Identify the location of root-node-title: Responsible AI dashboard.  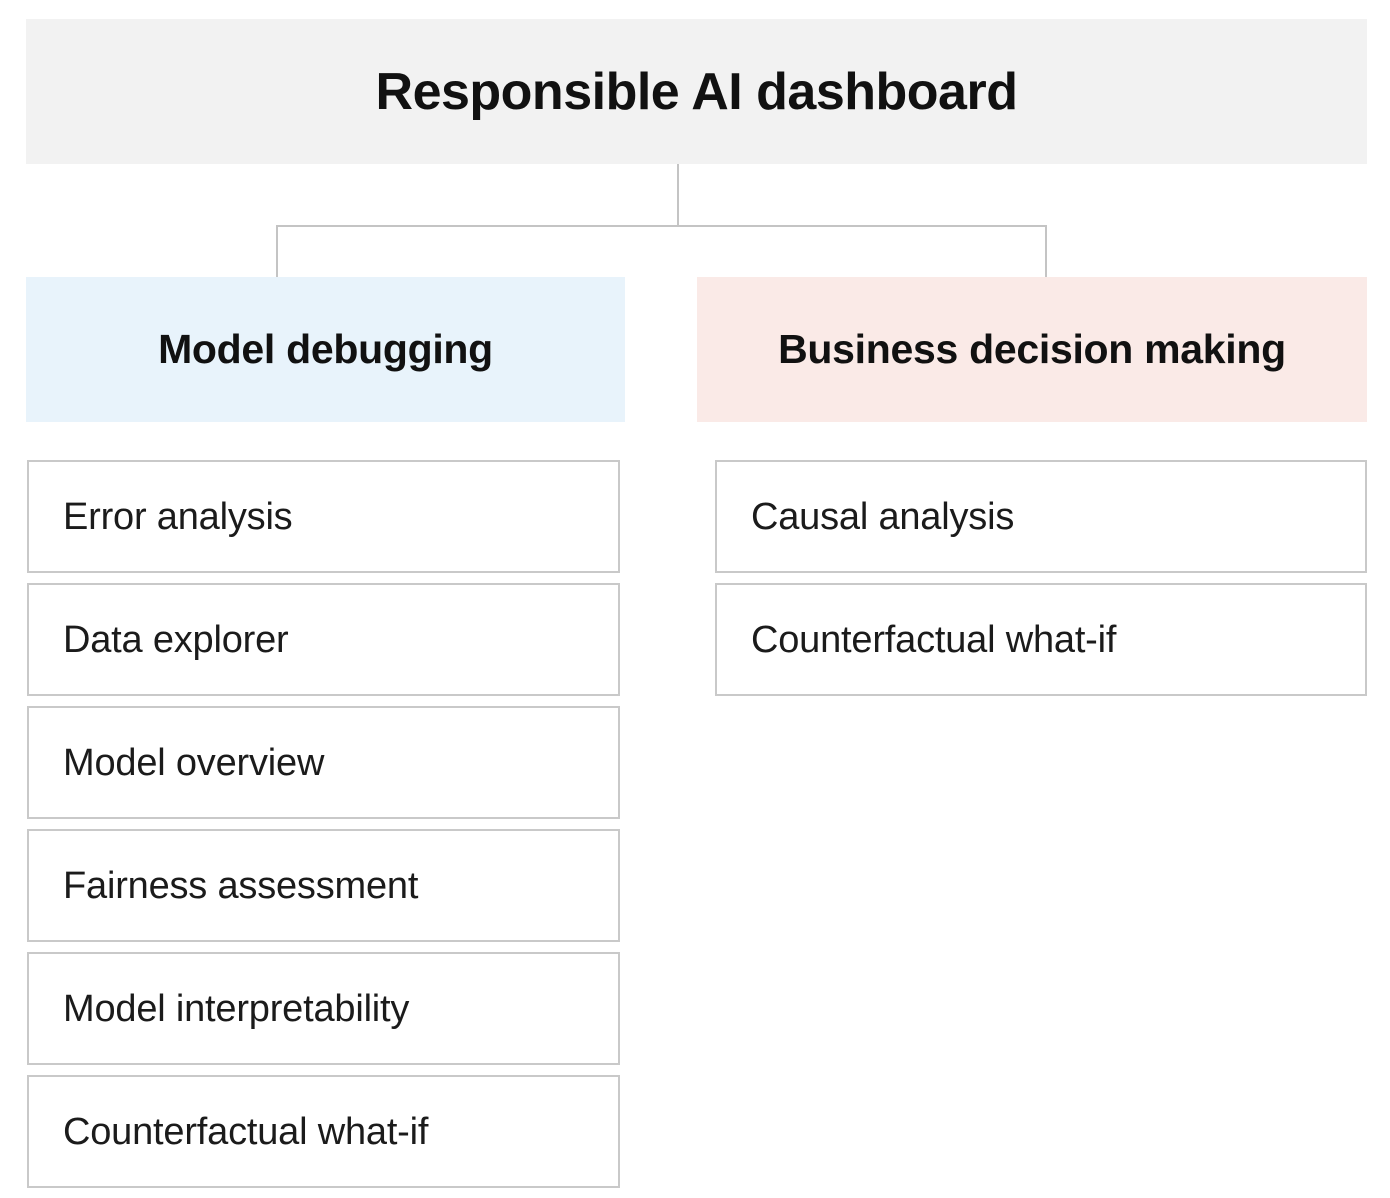
(696, 91).